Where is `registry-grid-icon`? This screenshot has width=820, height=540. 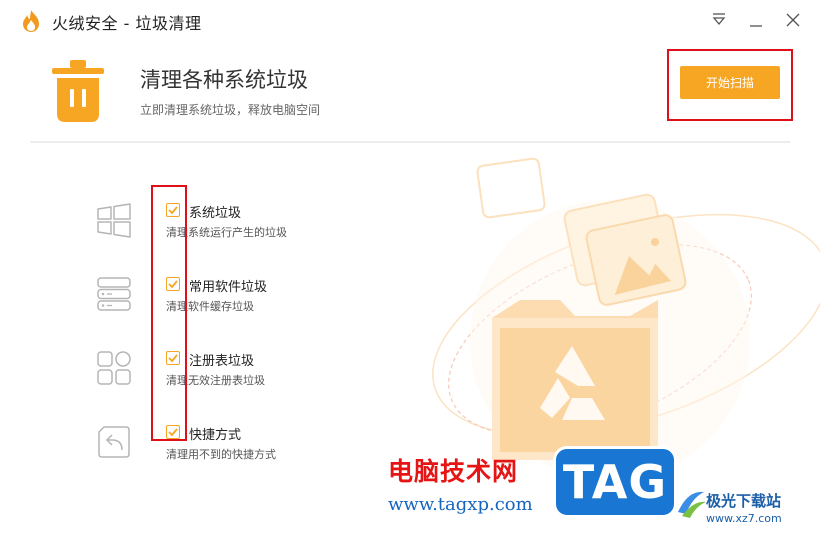 registry-grid-icon is located at coordinates (114, 368).